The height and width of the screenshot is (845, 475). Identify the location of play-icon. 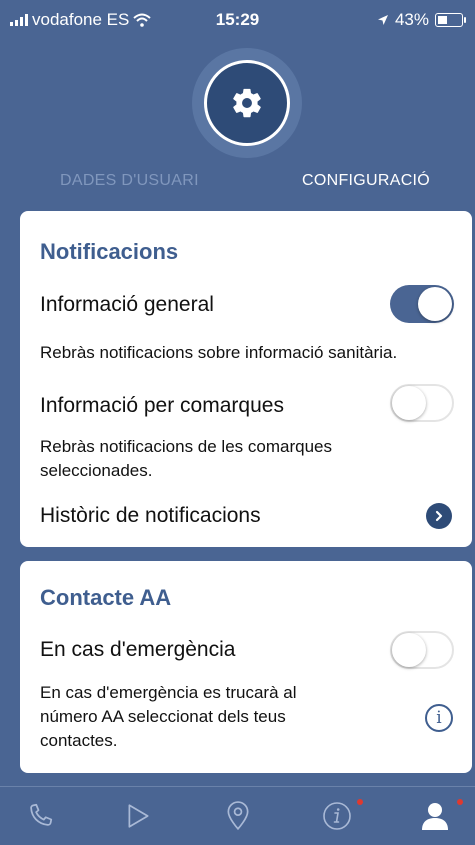
(138, 816).